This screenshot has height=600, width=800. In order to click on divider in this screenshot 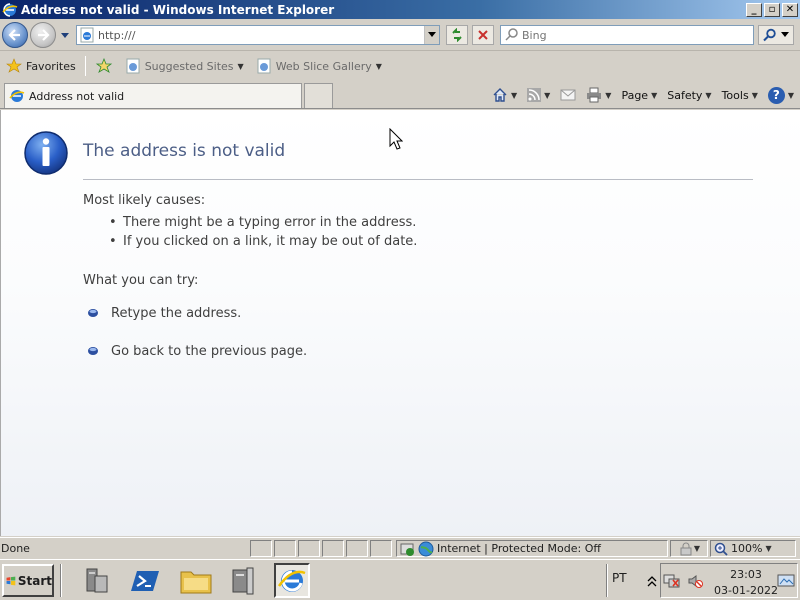, I will do `click(418, 179)`.